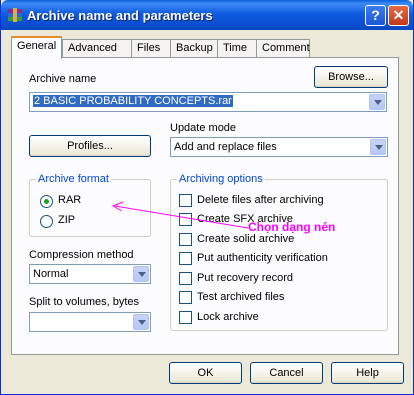 The width and height of the screenshot is (414, 395). What do you see at coordinates (375, 15) in the screenshot?
I see `help-title-button: ?` at bounding box center [375, 15].